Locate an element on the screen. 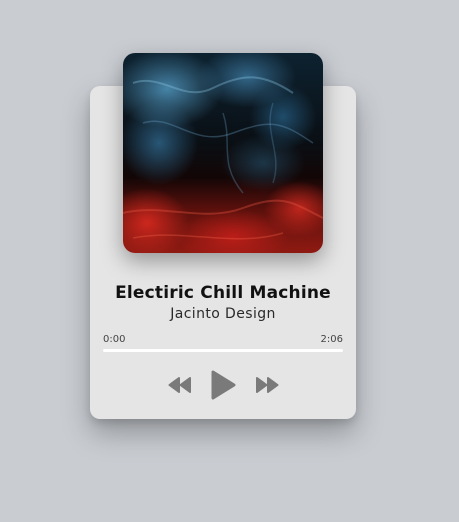  track-artist: Jacinto Design is located at coordinates (223, 314).